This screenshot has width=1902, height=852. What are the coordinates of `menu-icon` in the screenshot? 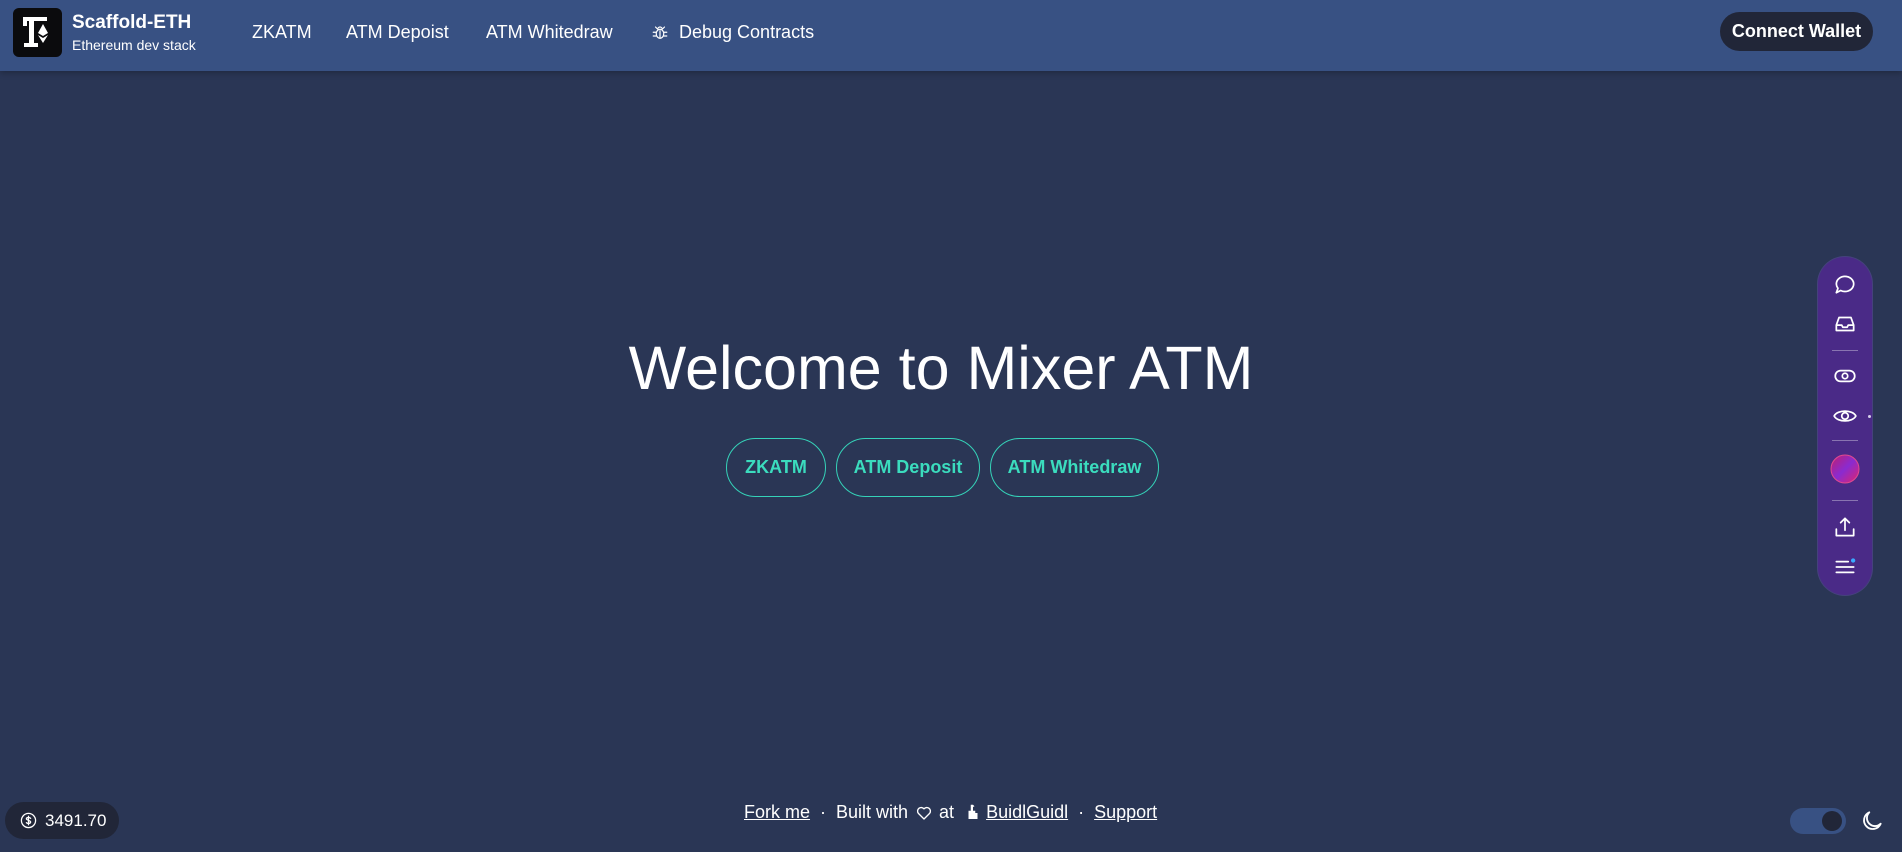 It's located at (1845, 567).